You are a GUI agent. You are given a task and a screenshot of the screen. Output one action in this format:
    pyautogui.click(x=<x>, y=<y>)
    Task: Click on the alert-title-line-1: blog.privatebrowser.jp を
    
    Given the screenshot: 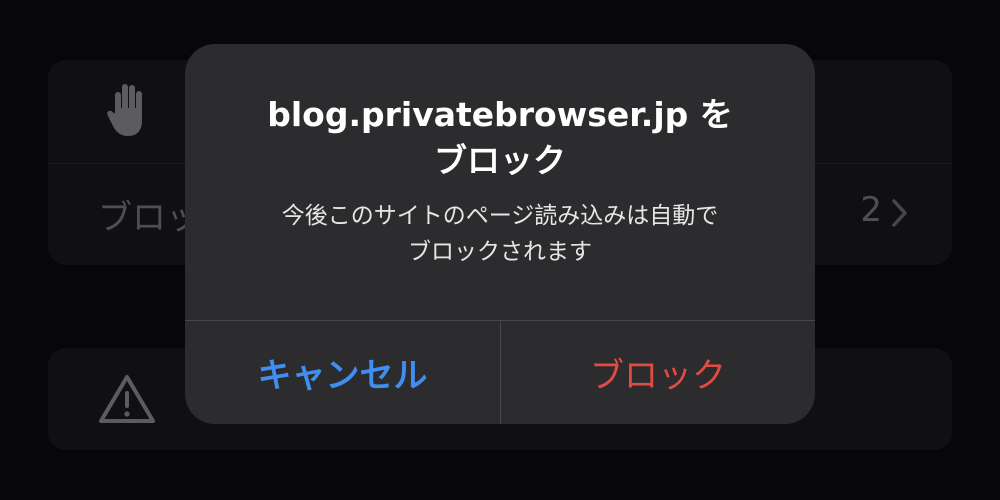 What is the action you would take?
    pyautogui.click(x=500, y=114)
    